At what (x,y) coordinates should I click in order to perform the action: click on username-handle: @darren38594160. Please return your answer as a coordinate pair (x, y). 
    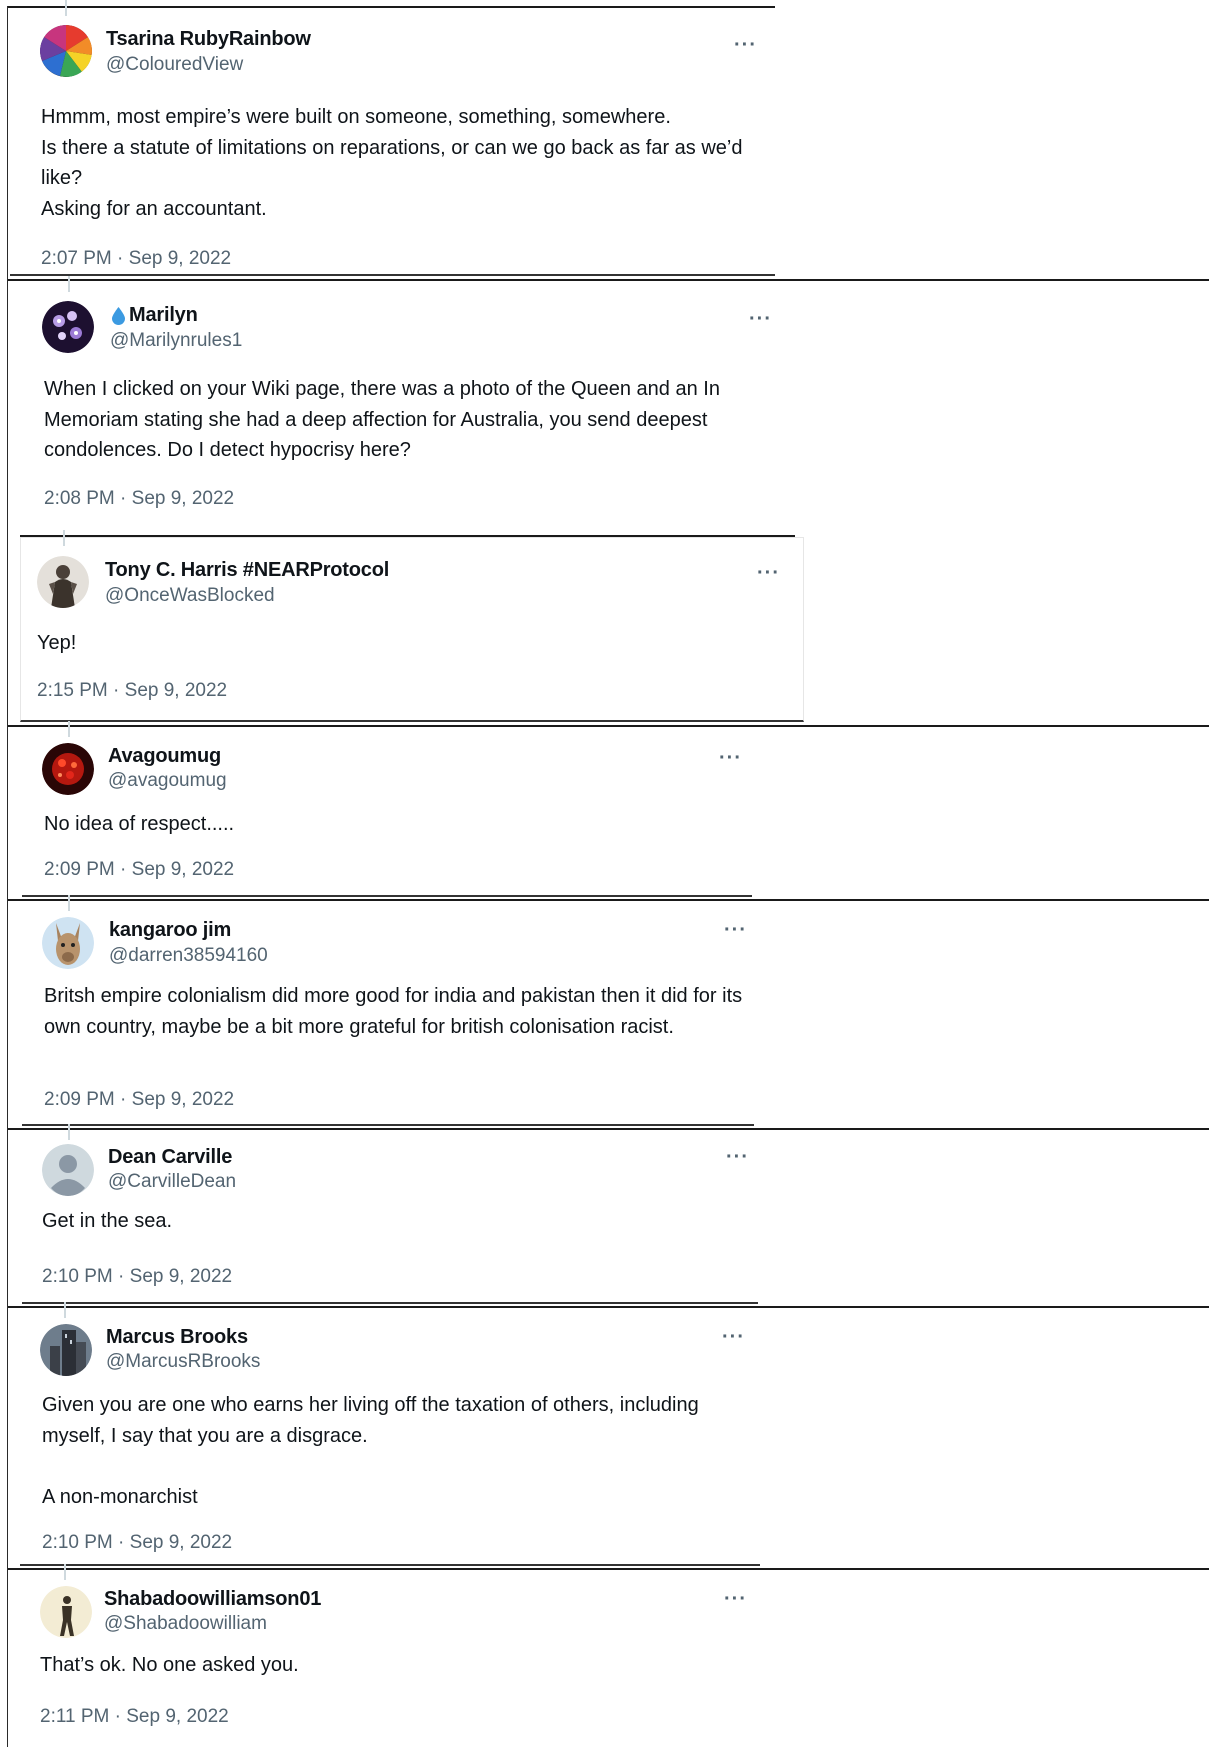
    Looking at the image, I should click on (188, 956).